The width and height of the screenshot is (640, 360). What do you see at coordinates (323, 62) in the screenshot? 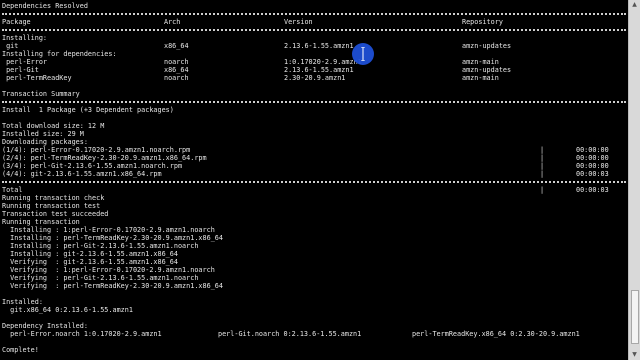
I see `package-version: 1:0.17020-2.9.amzn1` at bounding box center [323, 62].